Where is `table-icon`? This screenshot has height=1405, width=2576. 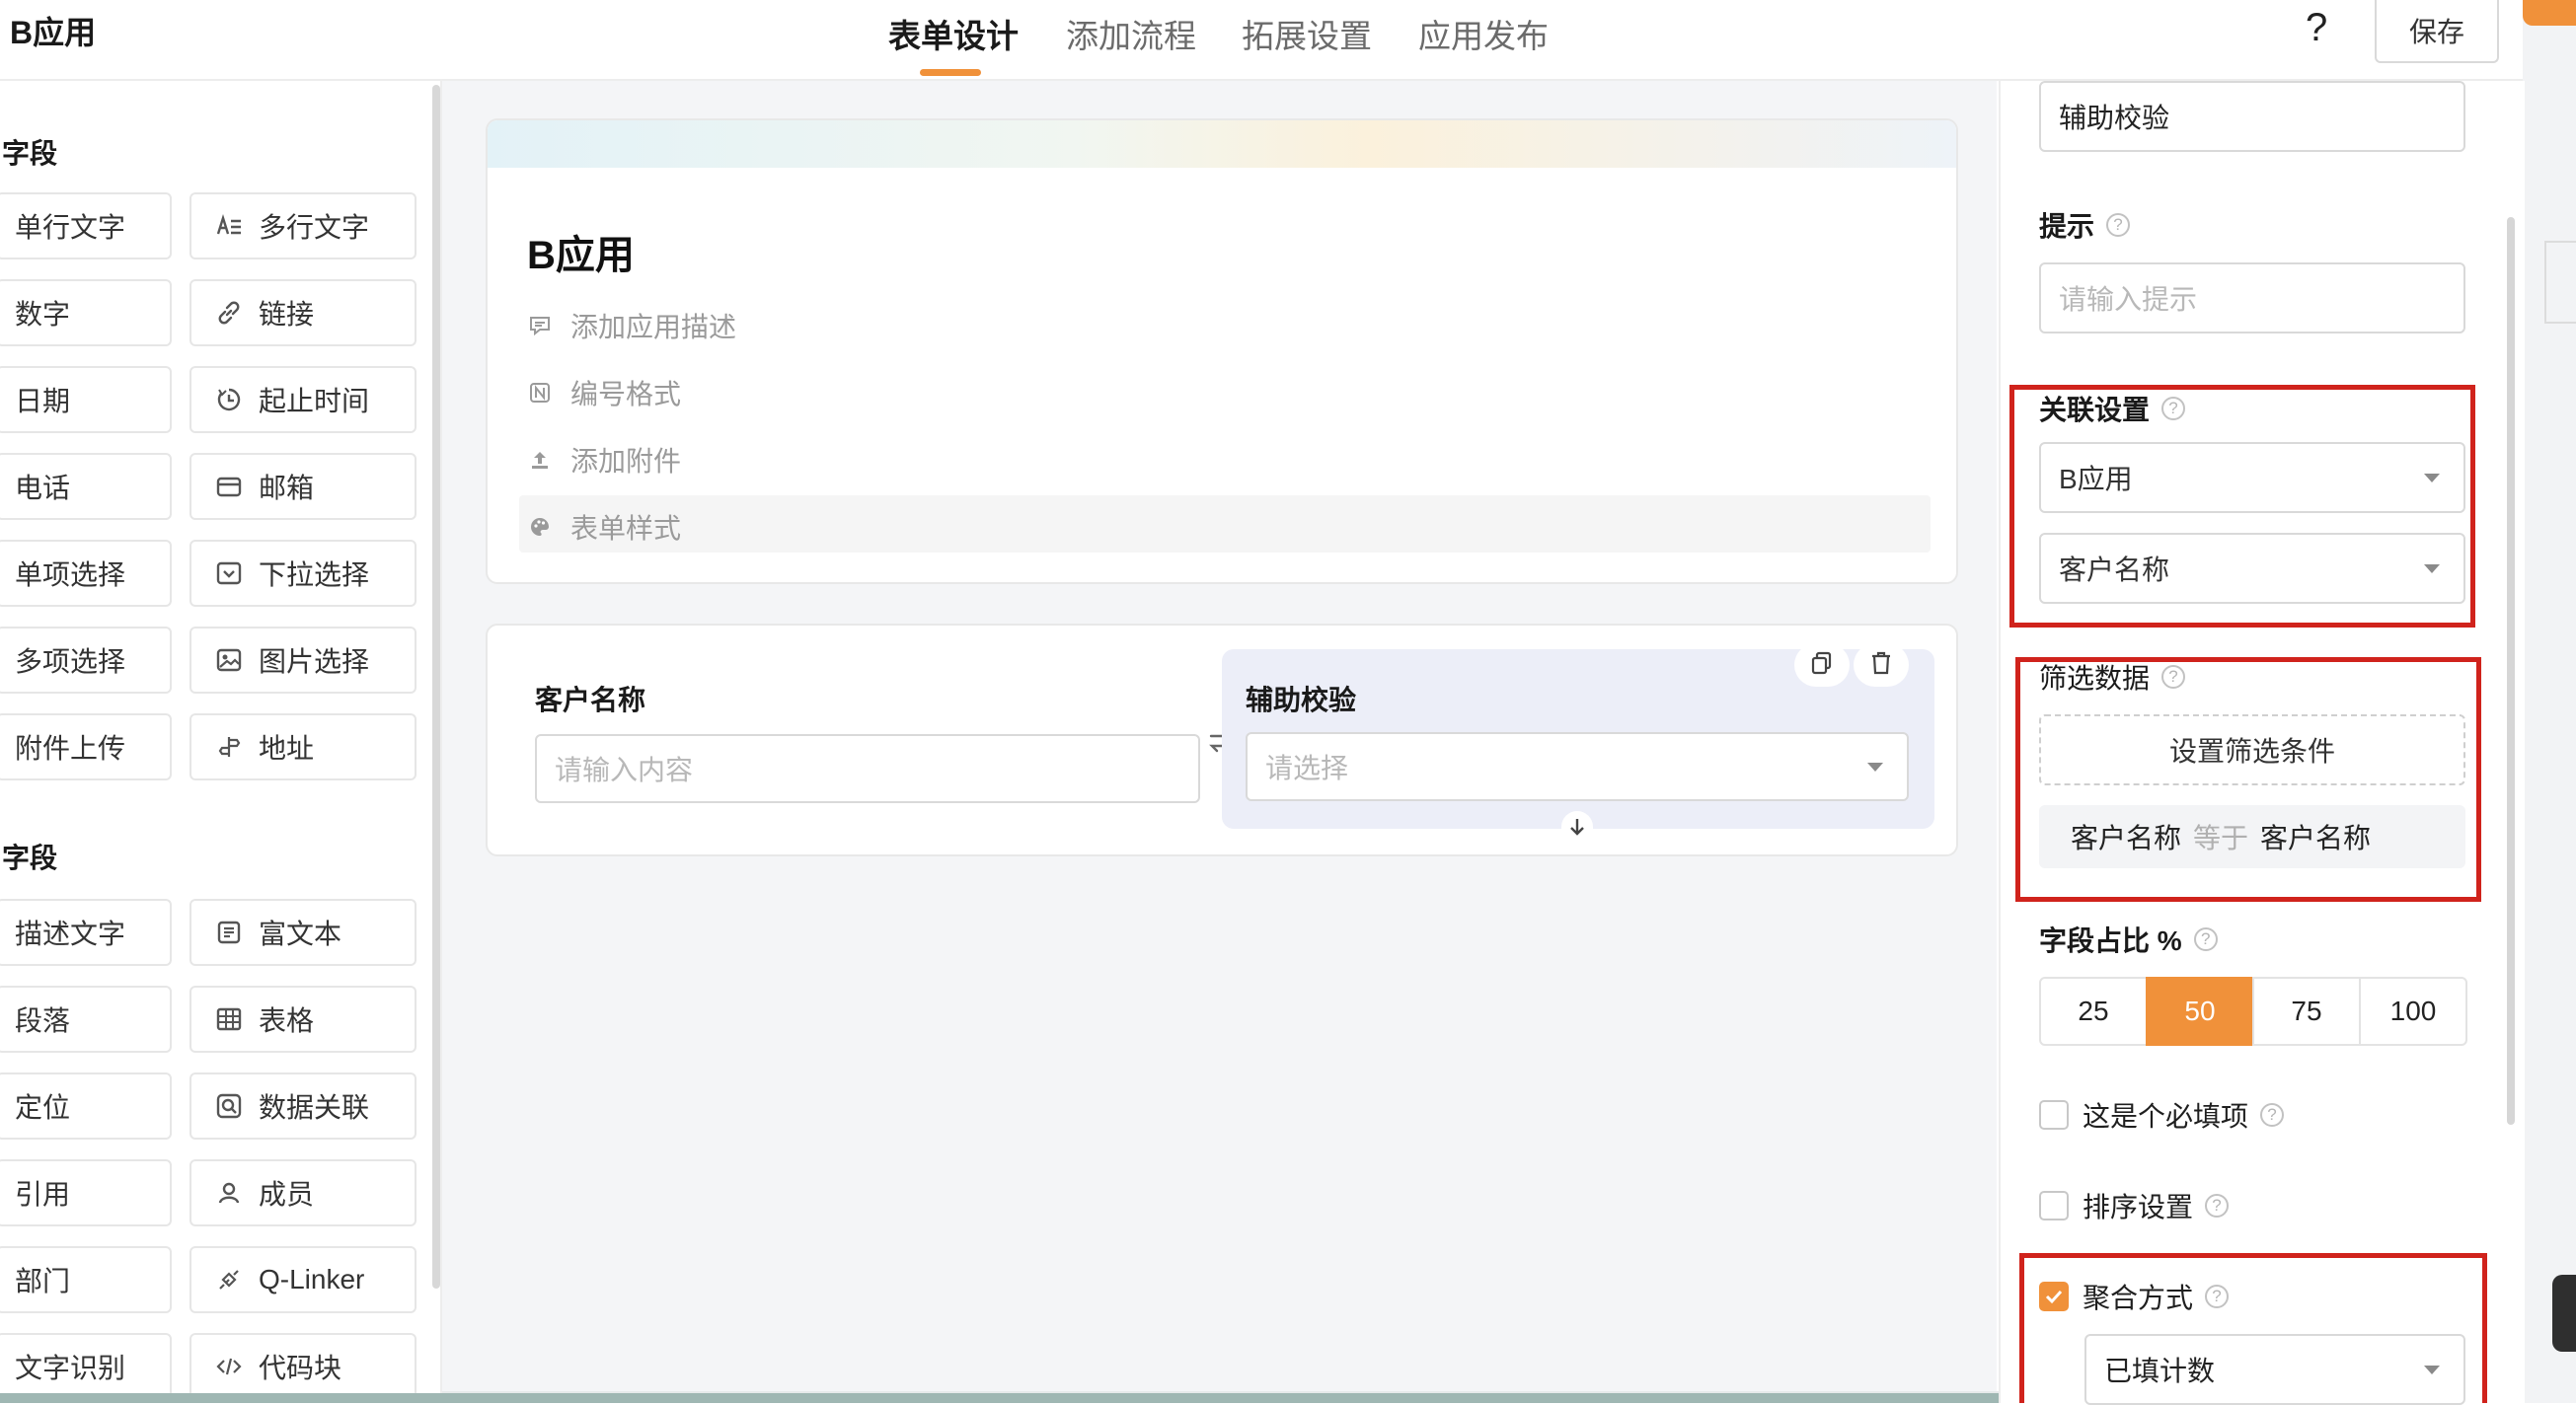 table-icon is located at coordinates (229, 1019).